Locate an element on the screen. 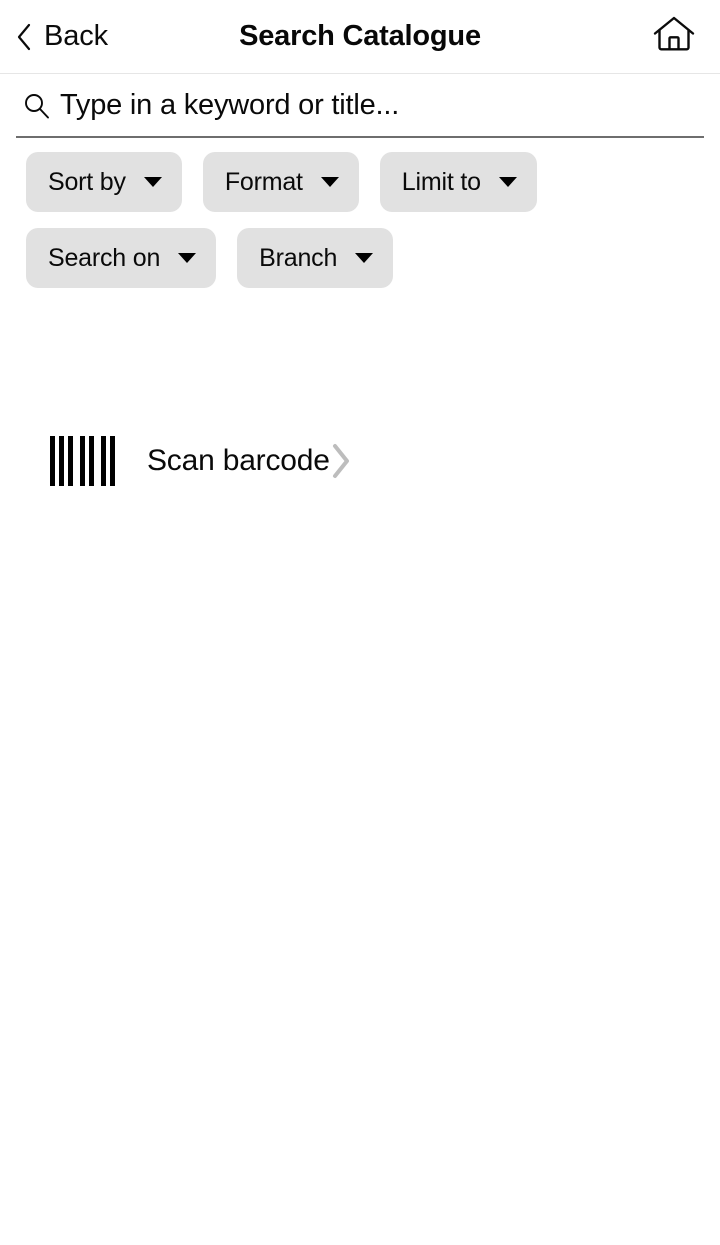 The width and height of the screenshot is (720, 1245). back-button-label: Back is located at coordinates (76, 36).